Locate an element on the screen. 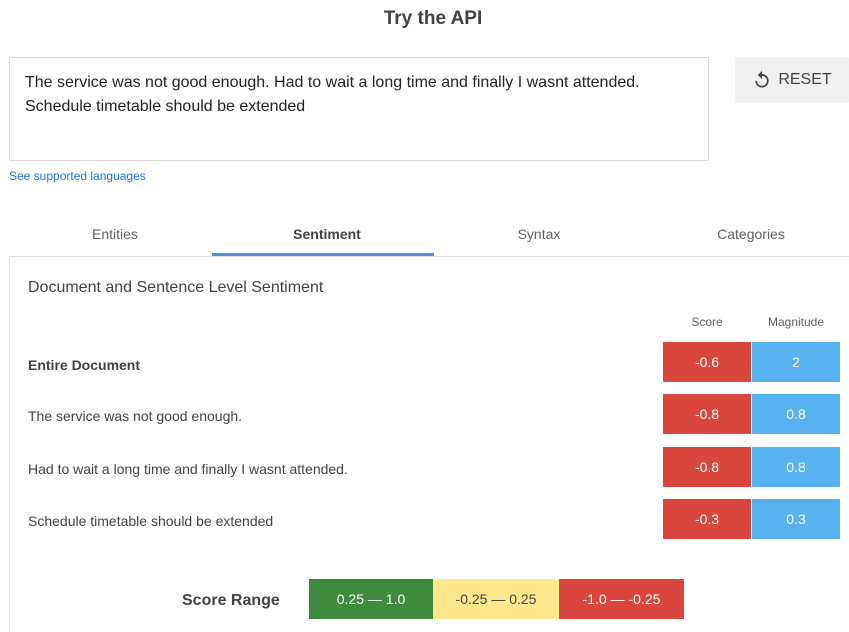  score-range-neutral: -0.25 — 0.25 is located at coordinates (496, 599).